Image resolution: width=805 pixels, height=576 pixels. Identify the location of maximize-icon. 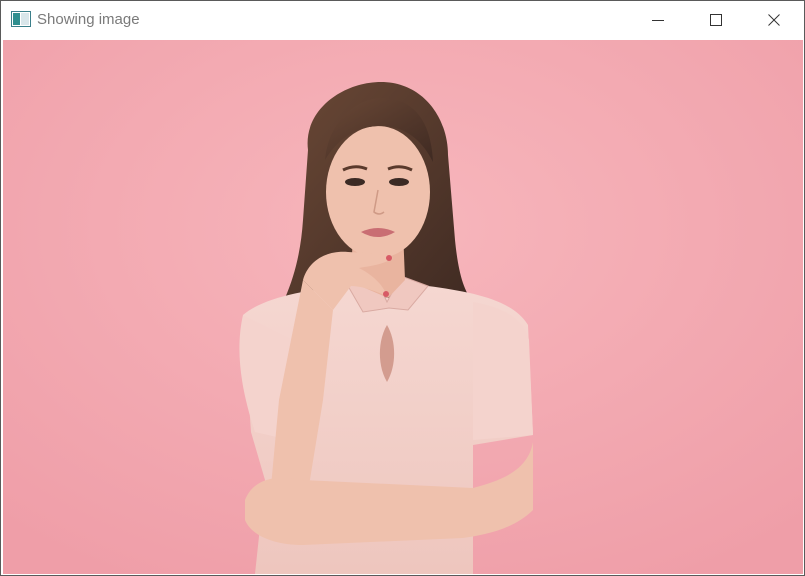
(716, 20).